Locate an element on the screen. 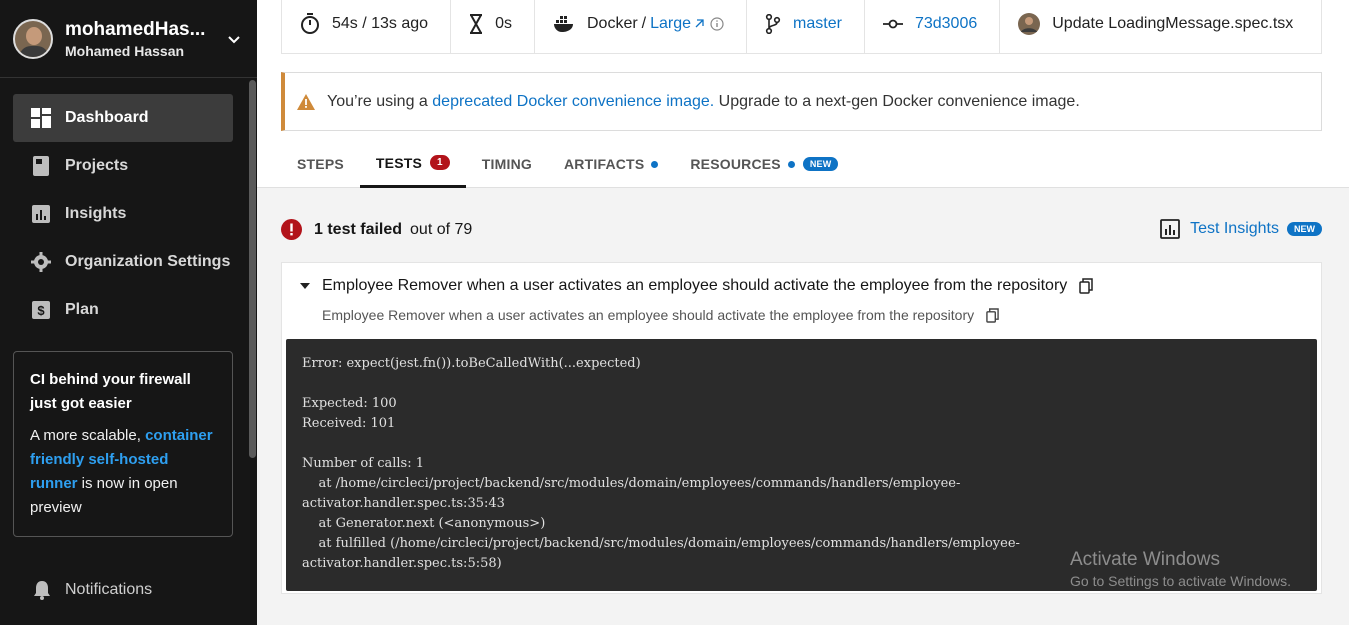  info-icon is located at coordinates (717, 23).